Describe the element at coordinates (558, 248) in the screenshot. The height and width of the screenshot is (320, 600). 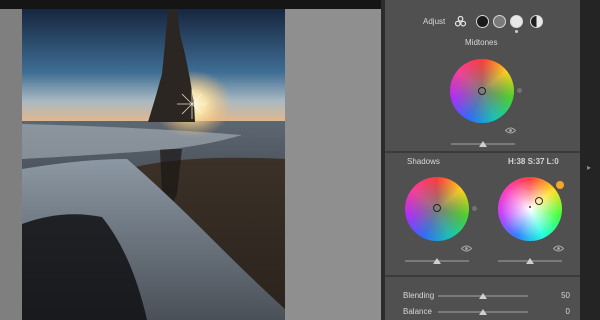
I see `highlights-visibility-eye-icon` at that location.